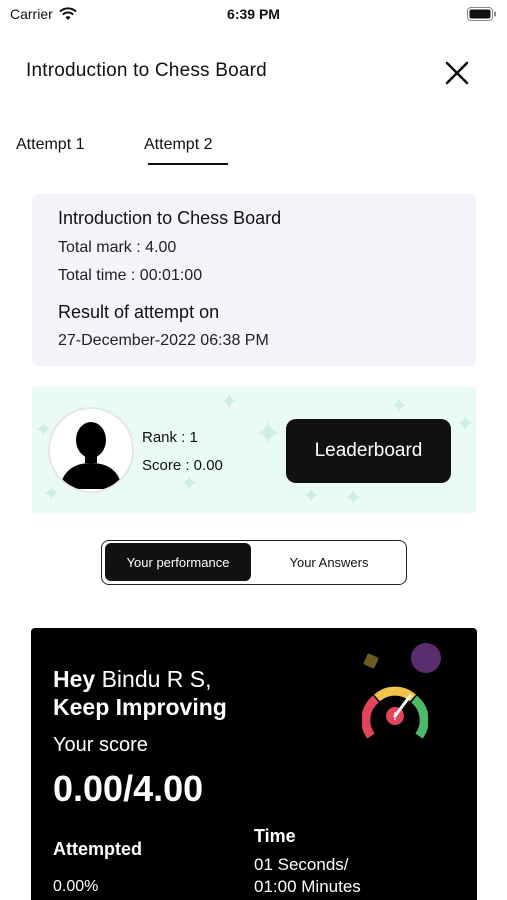 This screenshot has width=507, height=900. What do you see at coordinates (170, 218) in the screenshot?
I see `quiz-title: Introduction to Chess Board` at bounding box center [170, 218].